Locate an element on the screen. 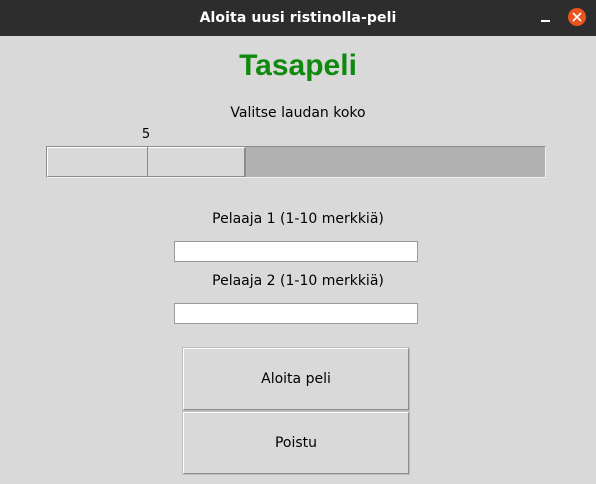 The height and width of the screenshot is (484, 596). window-title: Aloita uusi ristinolla-peli is located at coordinates (298, 18).